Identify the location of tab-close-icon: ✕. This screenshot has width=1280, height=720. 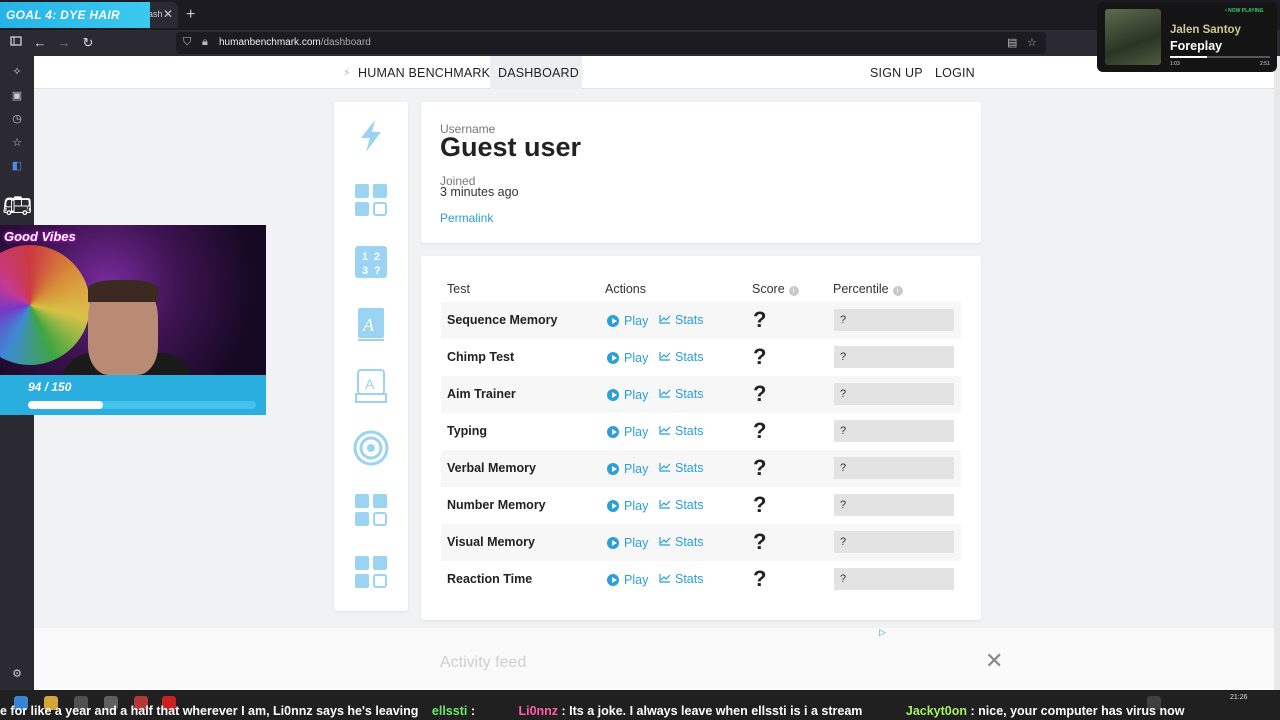
(168, 14).